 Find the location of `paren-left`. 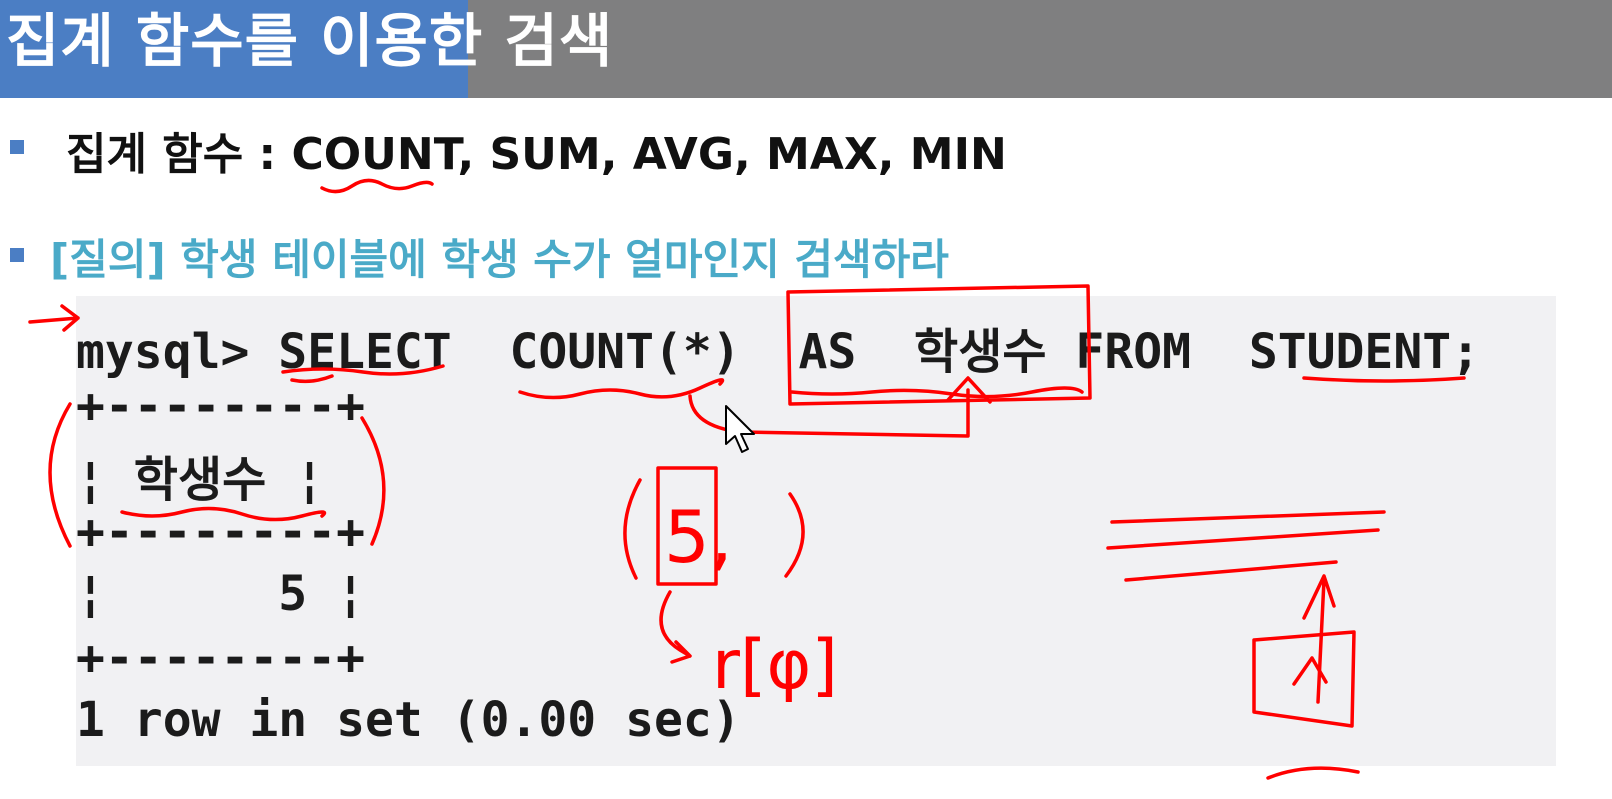

paren-left is located at coordinates (60, 475).